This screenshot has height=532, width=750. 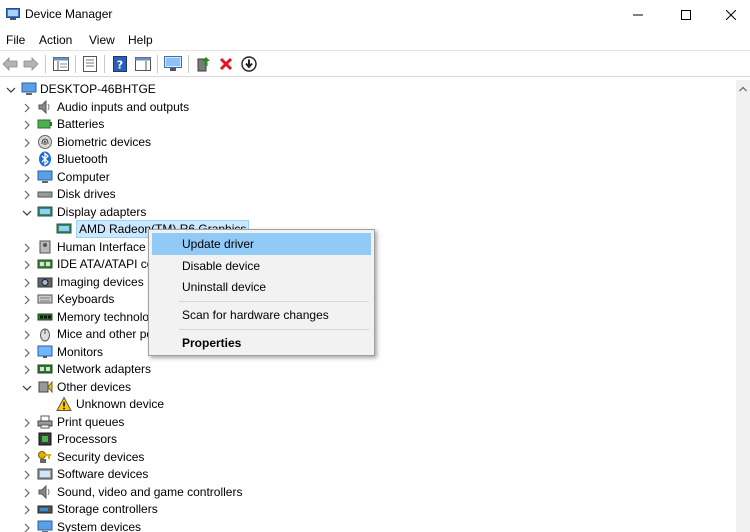 What do you see at coordinates (104, 369) in the screenshot?
I see `tree-node-label: Network adapters` at bounding box center [104, 369].